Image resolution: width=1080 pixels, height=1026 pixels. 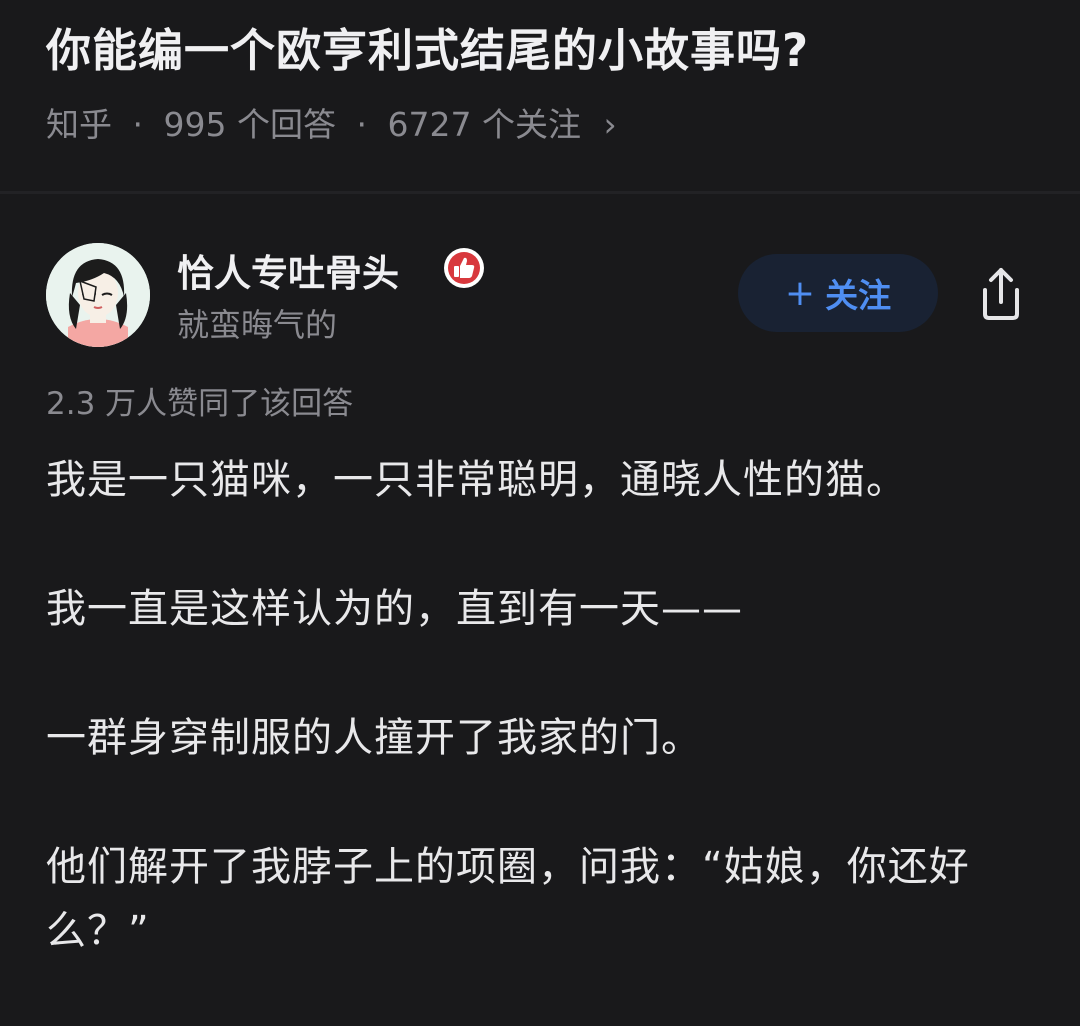 I want to click on share-icon, so click(x=1001, y=293).